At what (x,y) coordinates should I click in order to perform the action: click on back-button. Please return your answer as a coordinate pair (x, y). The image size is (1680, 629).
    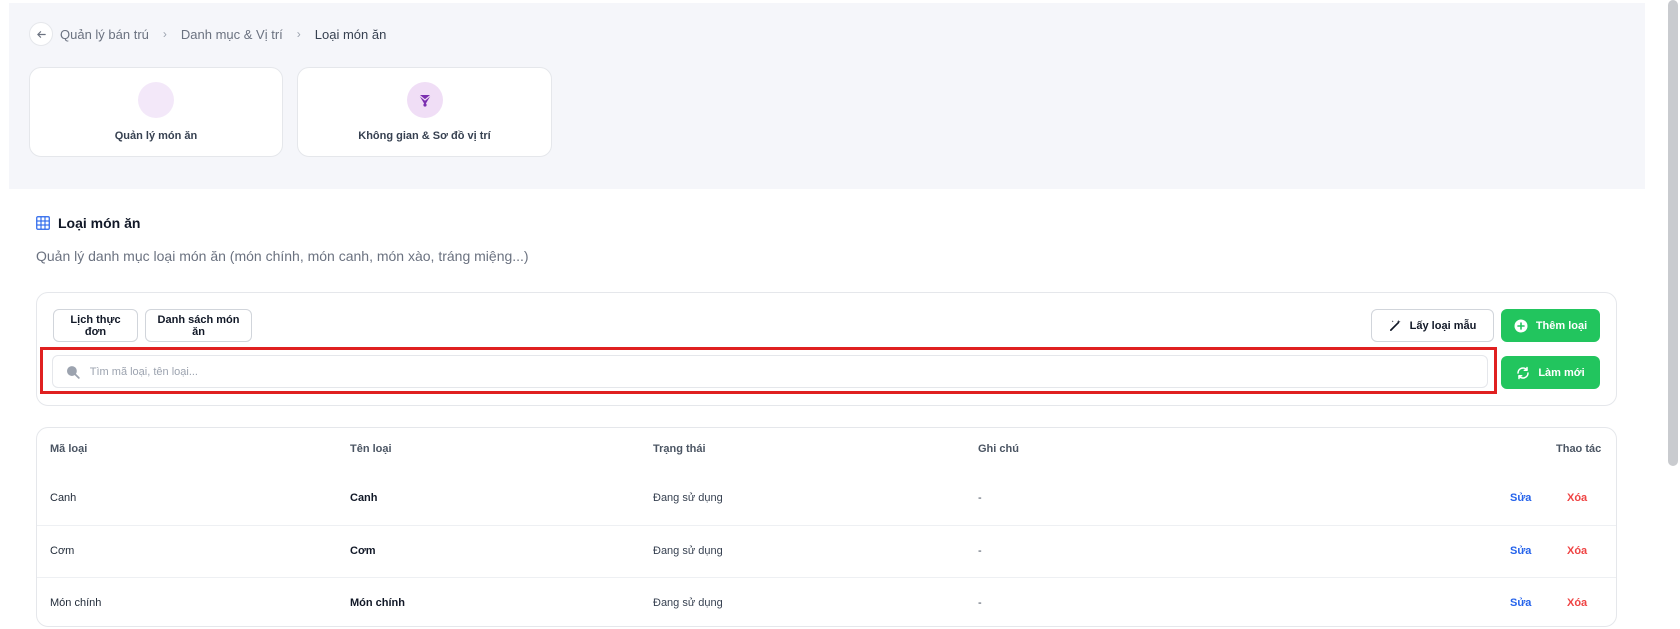
    Looking at the image, I should click on (41, 34).